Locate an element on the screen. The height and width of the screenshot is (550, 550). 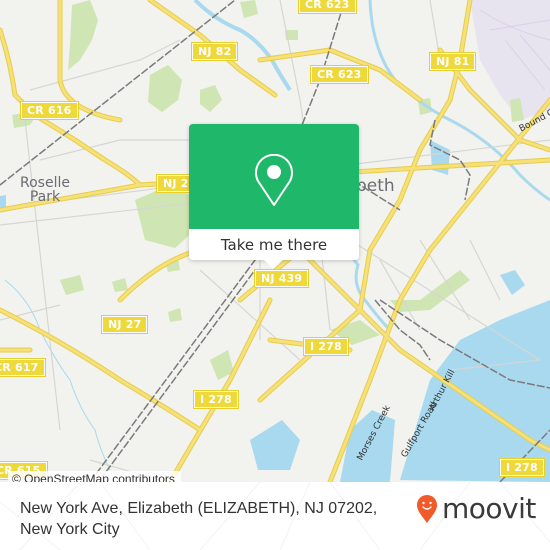
place-label-roselle: Roselle is located at coordinates (45, 183).